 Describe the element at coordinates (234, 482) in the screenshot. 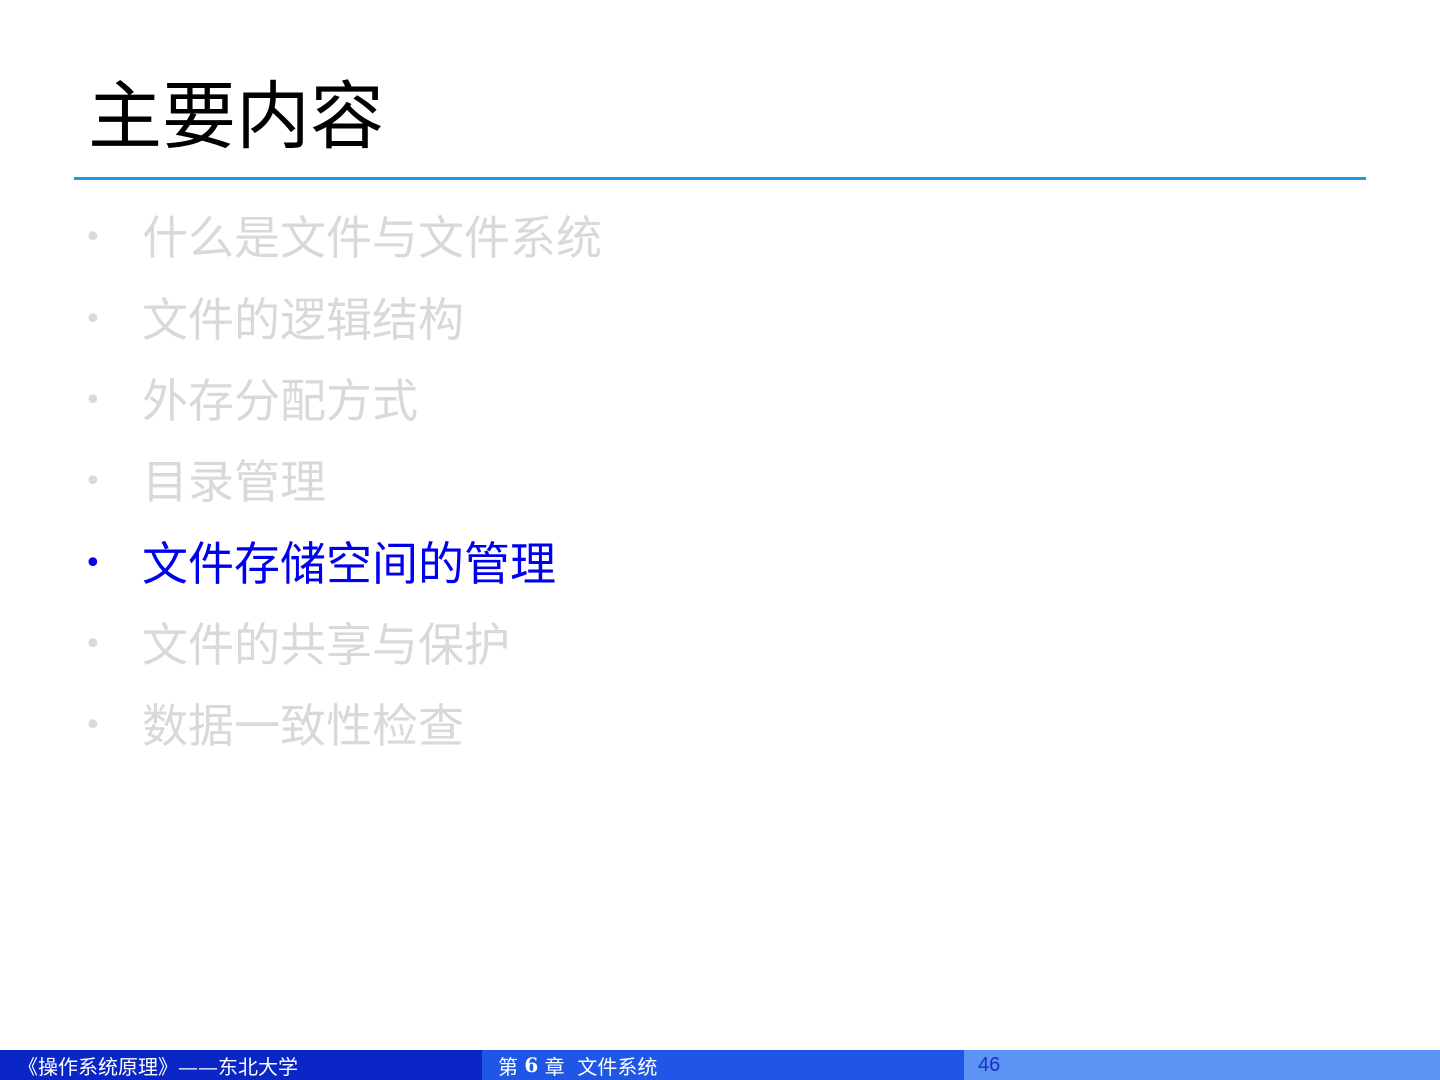

I see `bullet-label: 目录管理` at that location.